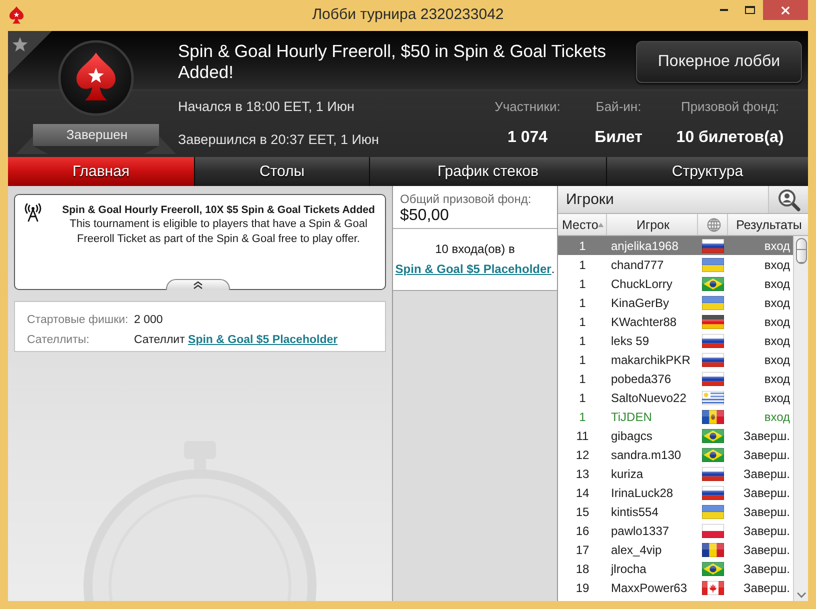  I want to click on lobby-tab: График стеков, so click(488, 171).